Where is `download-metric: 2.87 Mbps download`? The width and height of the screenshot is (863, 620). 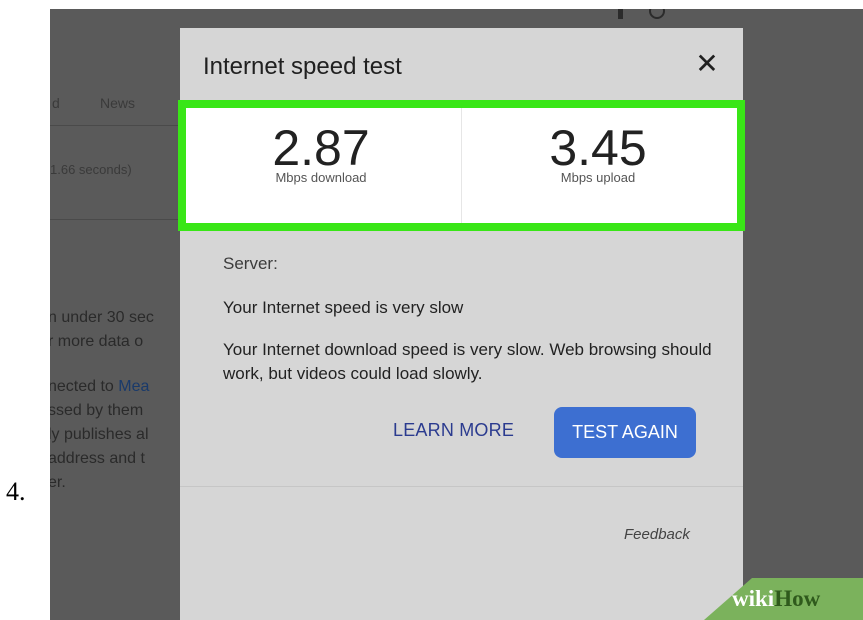
download-metric: 2.87 Mbps download is located at coordinates (321, 152).